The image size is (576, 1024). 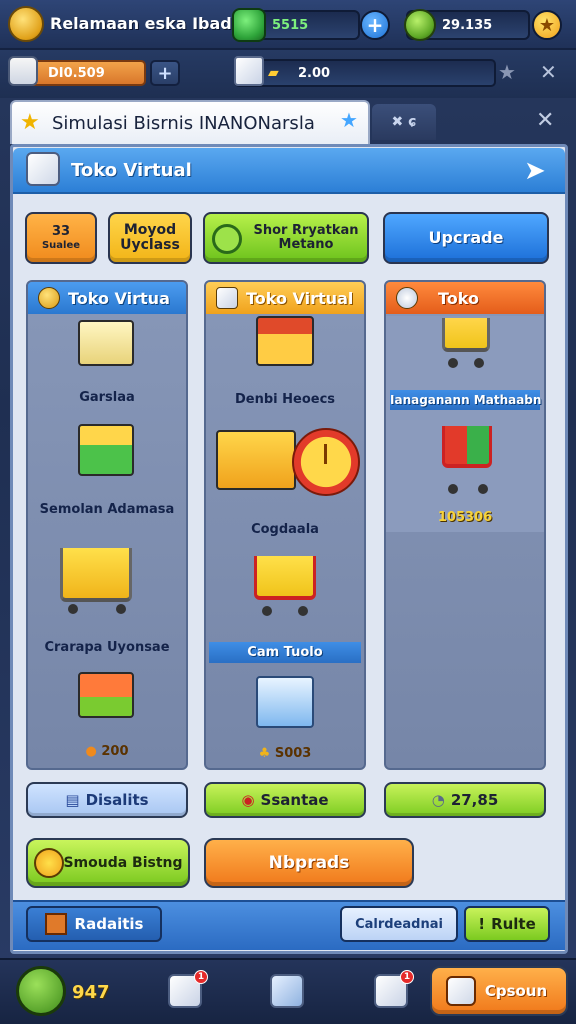 I want to click on building-icon, so click(x=285, y=702).